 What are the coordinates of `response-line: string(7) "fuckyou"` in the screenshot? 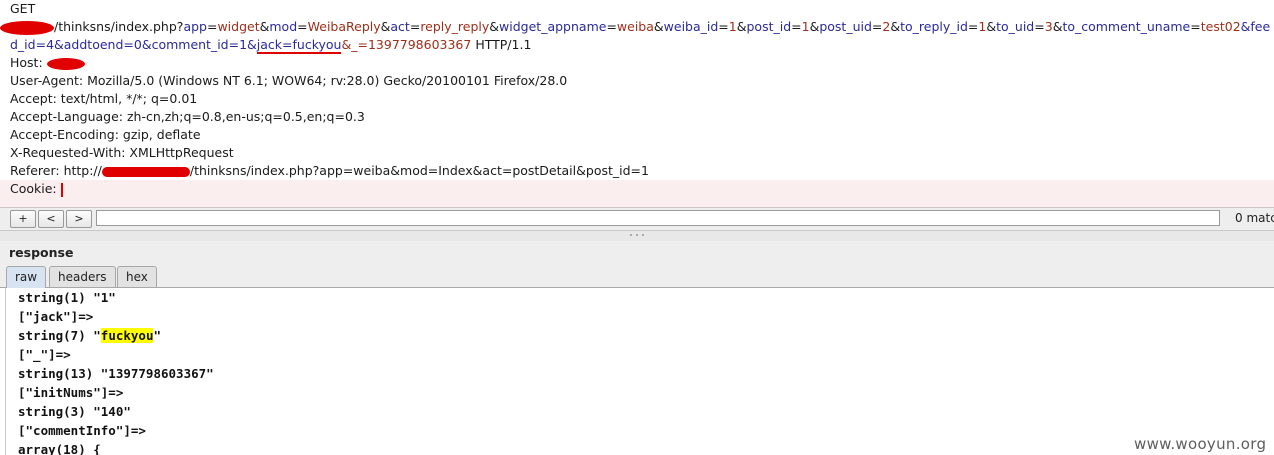 It's located at (640, 335).